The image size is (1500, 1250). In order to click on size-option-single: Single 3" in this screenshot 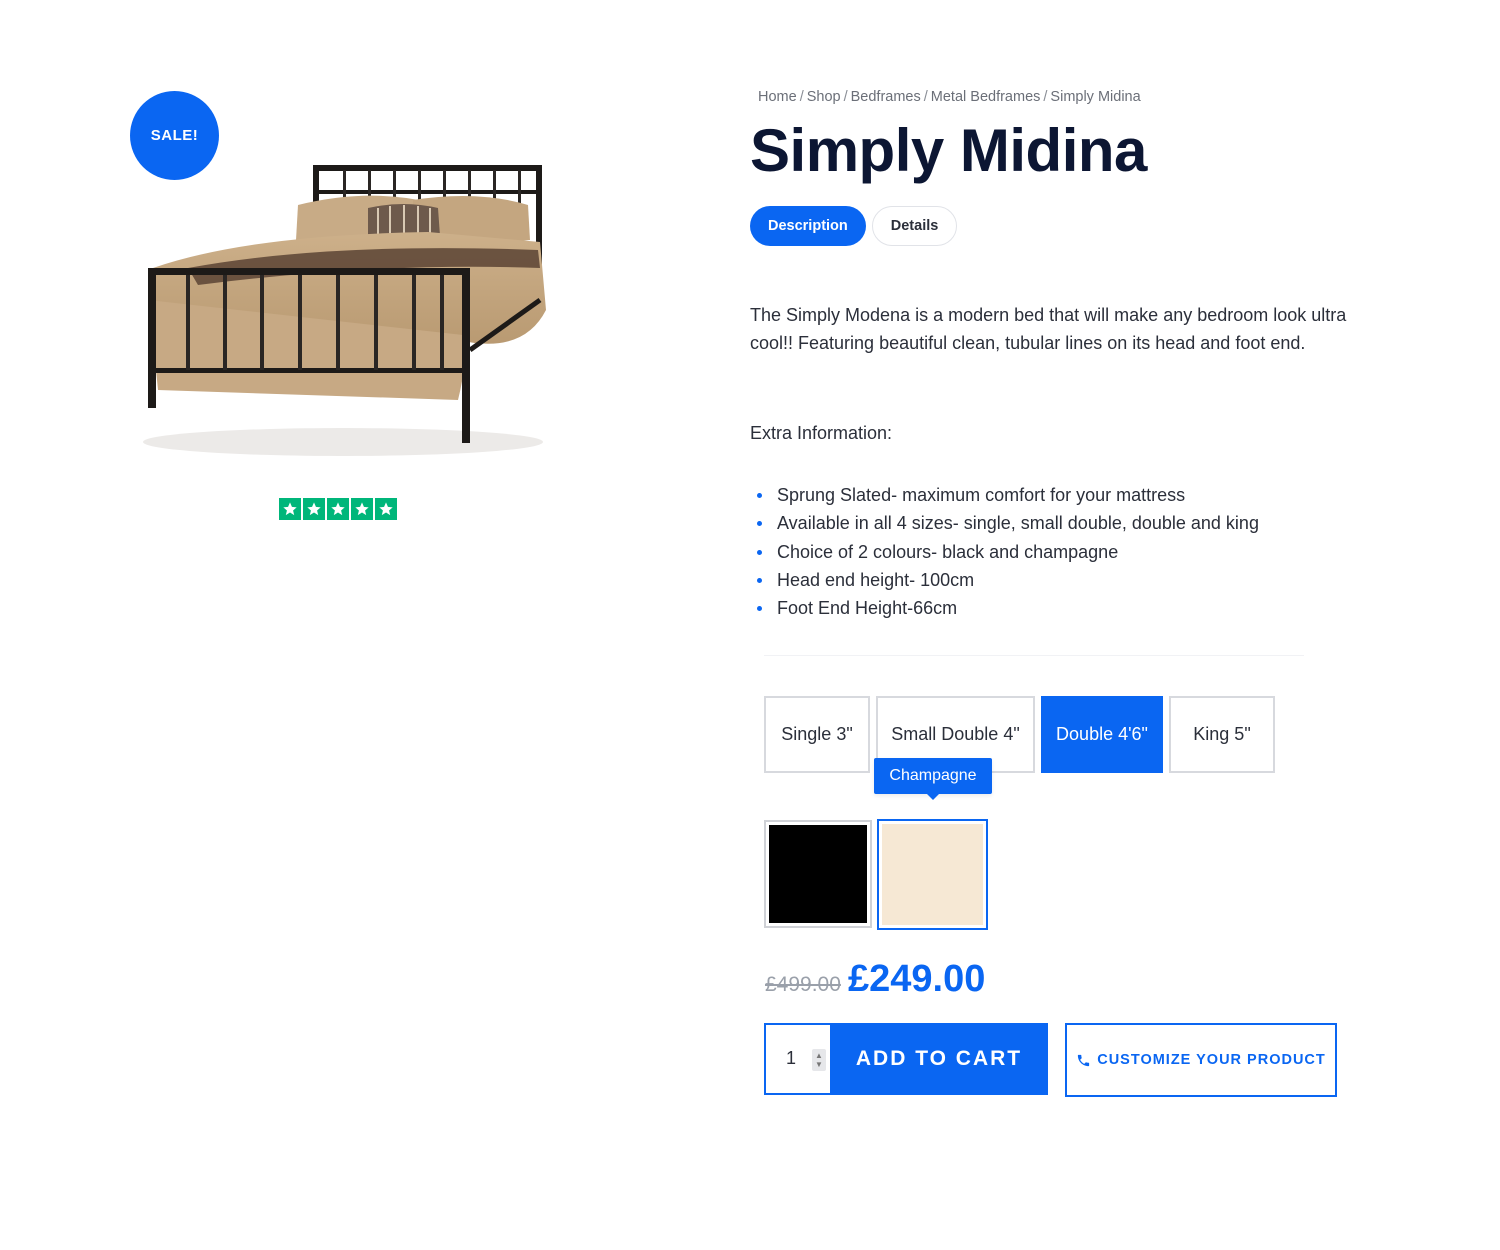, I will do `click(817, 734)`.